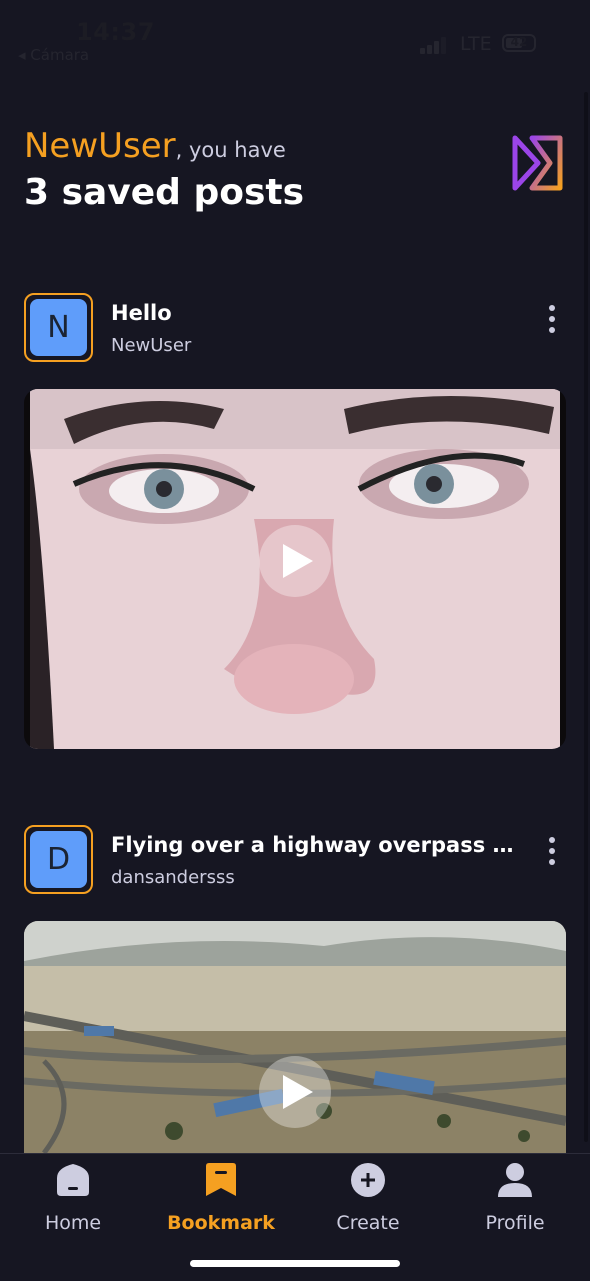 This screenshot has width=590, height=1281. I want to click on avatar-letter: D, so click(58, 859).